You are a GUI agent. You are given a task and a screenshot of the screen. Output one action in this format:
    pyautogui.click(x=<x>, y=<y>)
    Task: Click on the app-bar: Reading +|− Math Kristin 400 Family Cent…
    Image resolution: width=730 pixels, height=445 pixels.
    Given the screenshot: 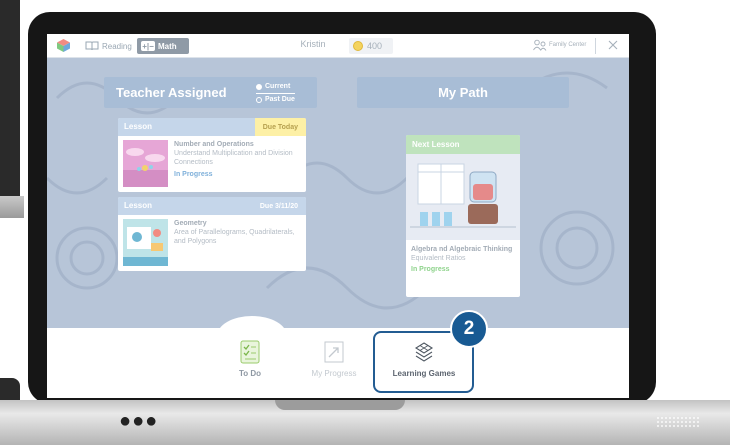 What is the action you would take?
    pyautogui.click(x=338, y=46)
    